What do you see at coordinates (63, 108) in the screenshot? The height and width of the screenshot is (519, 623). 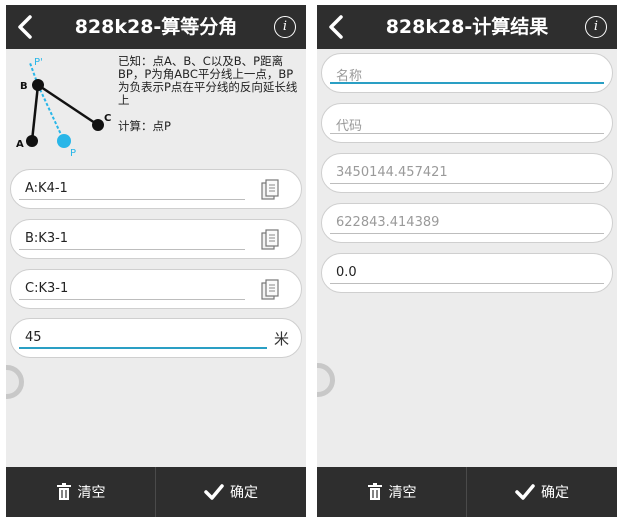 I see `angle-bisector-diagram-icon: P' B A C P` at bounding box center [63, 108].